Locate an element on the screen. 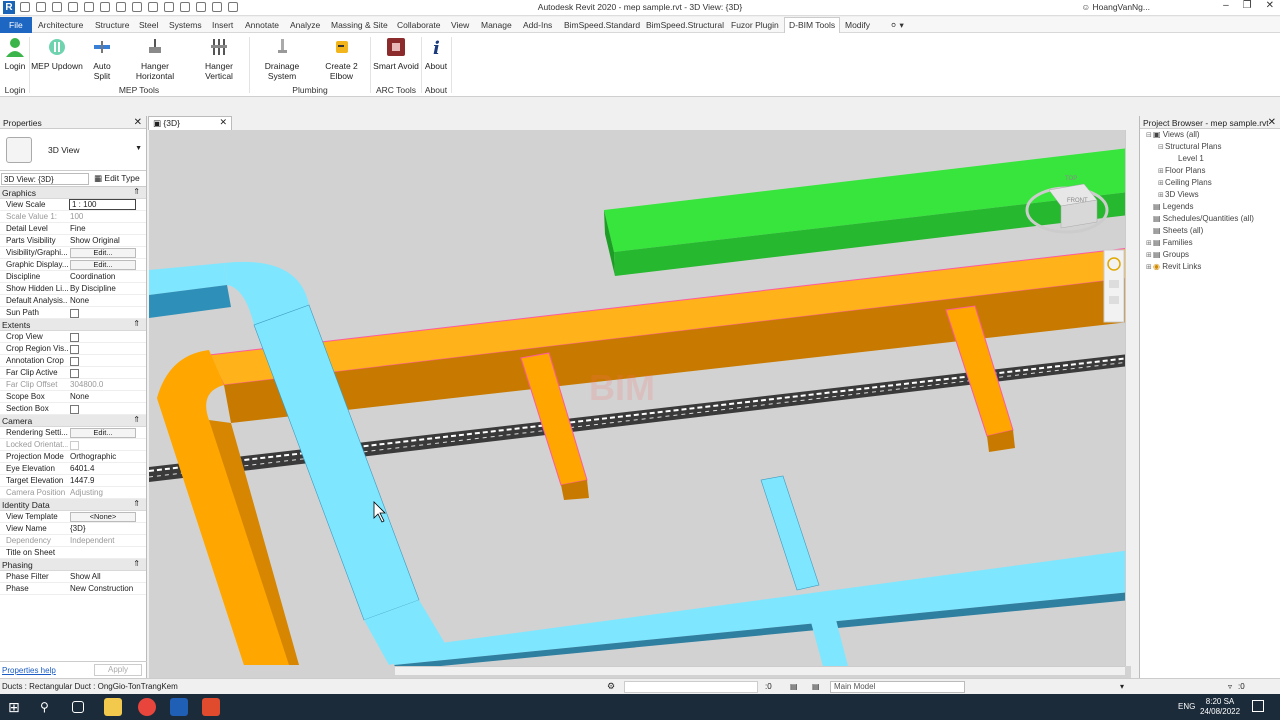 The height and width of the screenshot is (720, 1280). switch-windows-icon is located at coordinates (233, 7).